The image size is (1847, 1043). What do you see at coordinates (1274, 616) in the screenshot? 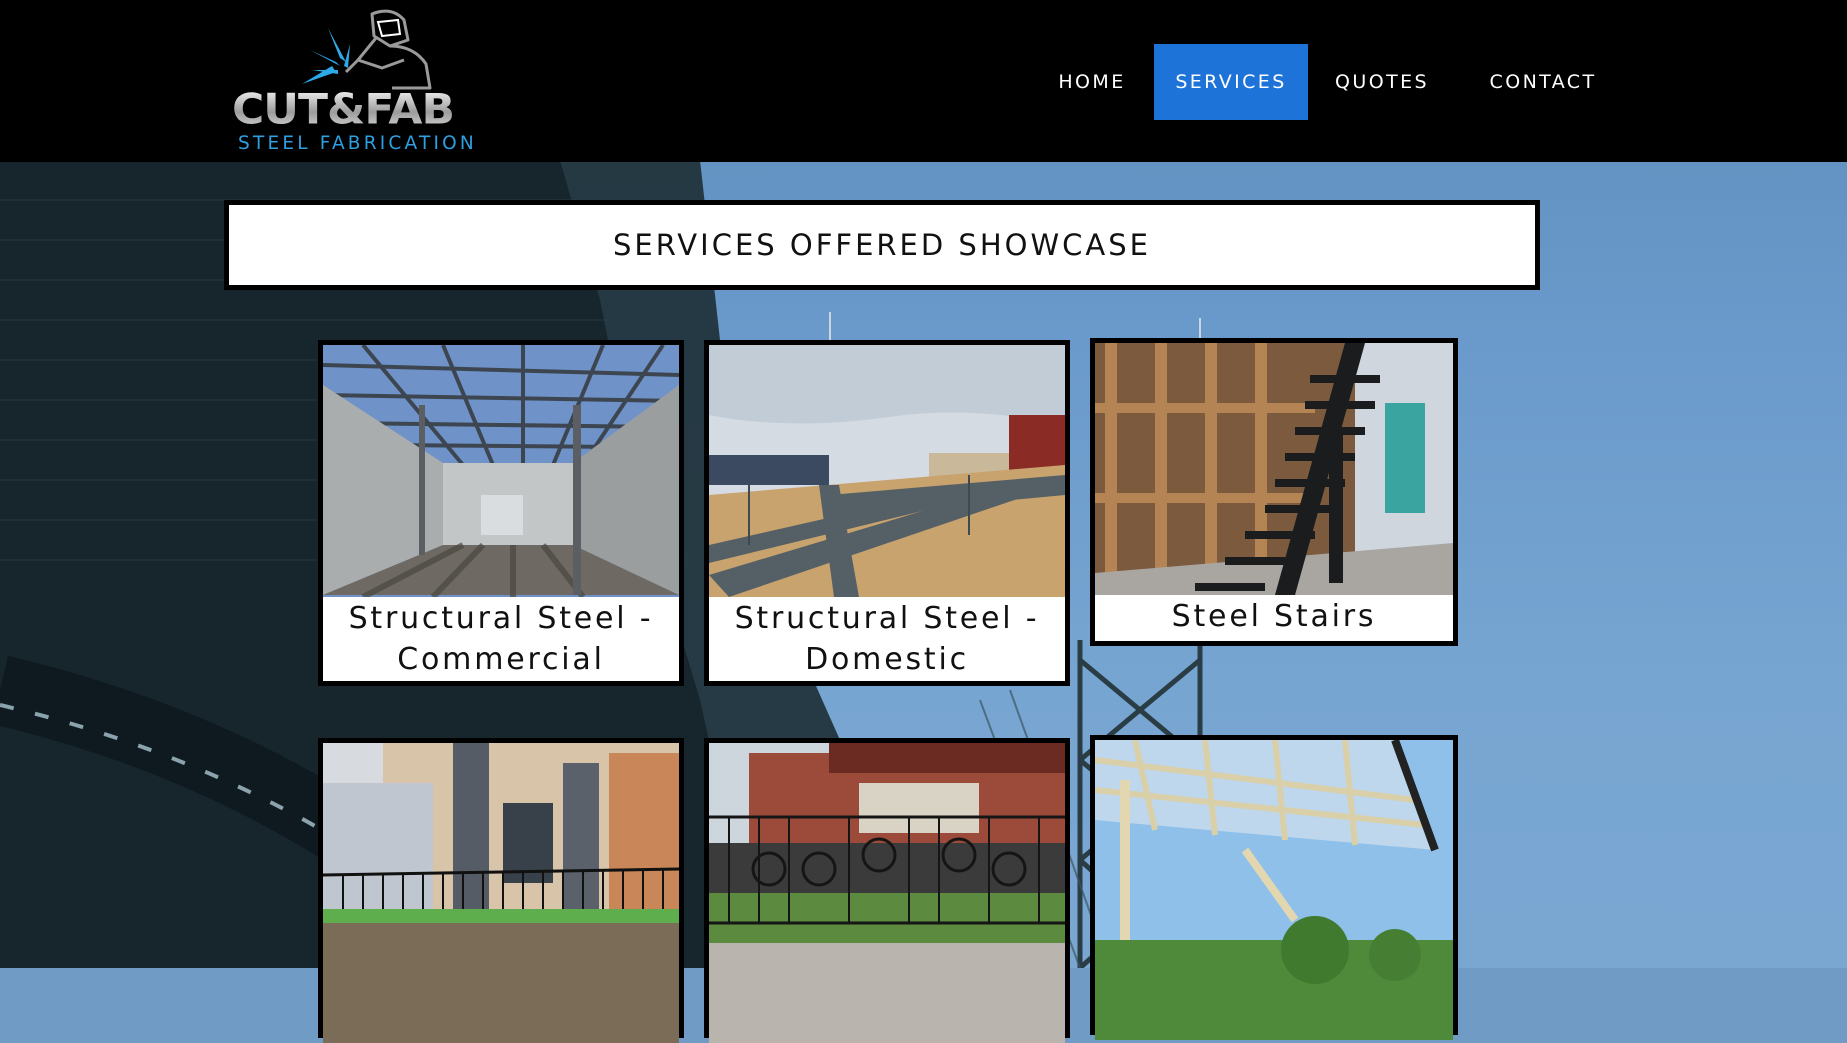
I see `card-caption: Steel Stairs` at bounding box center [1274, 616].